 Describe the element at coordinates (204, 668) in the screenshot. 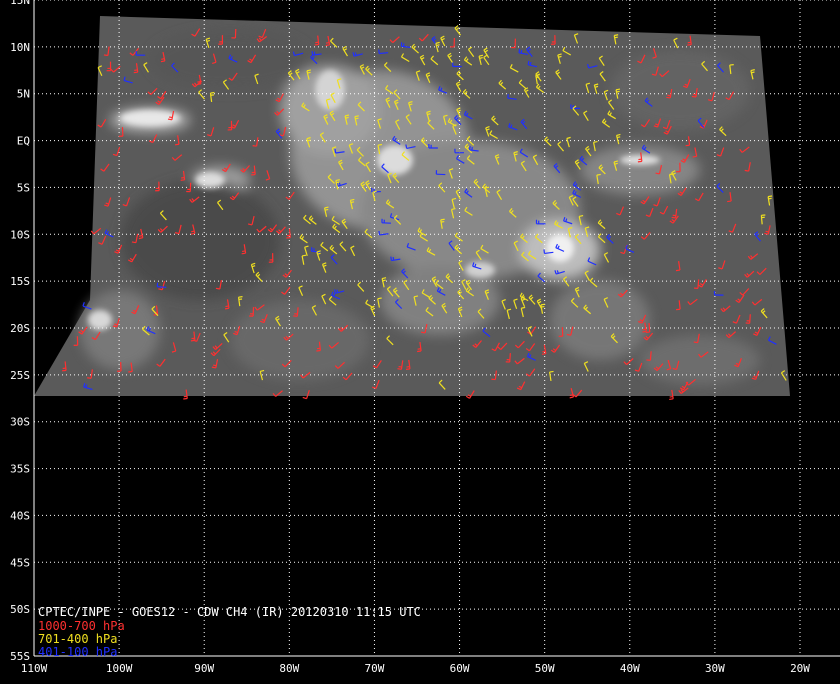

I see `lon-label: 90W` at that location.